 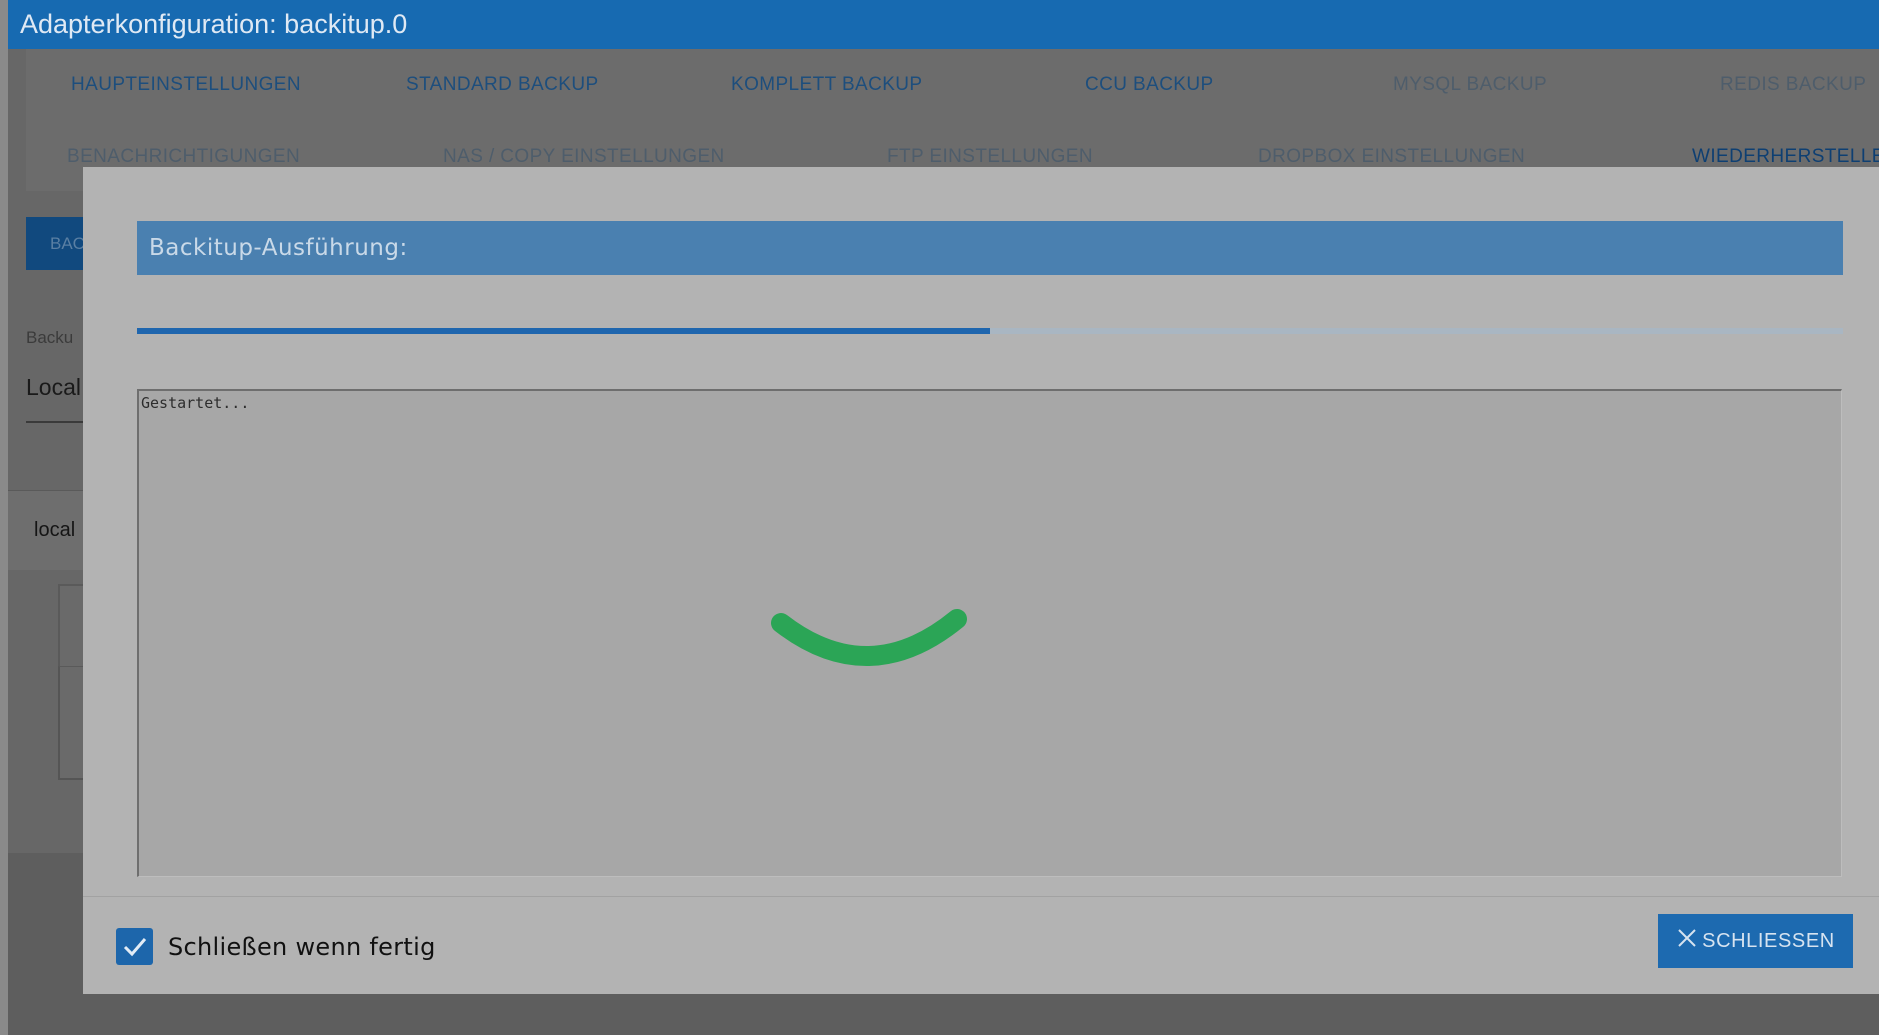 I want to click on tab-wiederherstellen: WIEDERHERSTELLE, so click(x=1785, y=157).